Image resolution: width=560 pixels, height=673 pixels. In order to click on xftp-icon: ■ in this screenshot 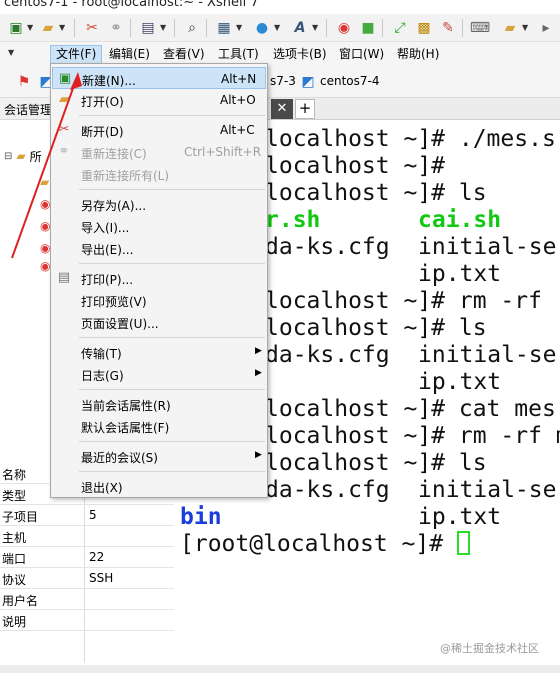, I will do `click(368, 28)`.